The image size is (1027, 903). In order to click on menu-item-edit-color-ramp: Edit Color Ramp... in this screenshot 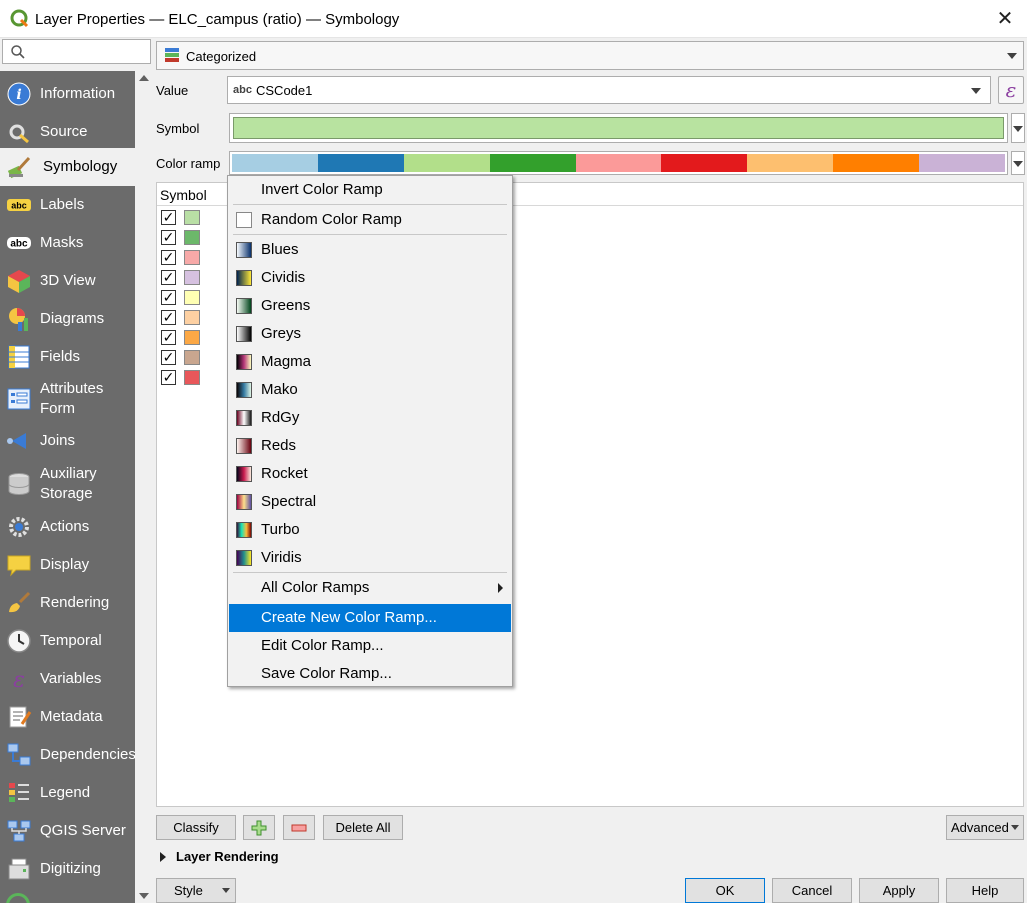, I will do `click(370, 646)`.